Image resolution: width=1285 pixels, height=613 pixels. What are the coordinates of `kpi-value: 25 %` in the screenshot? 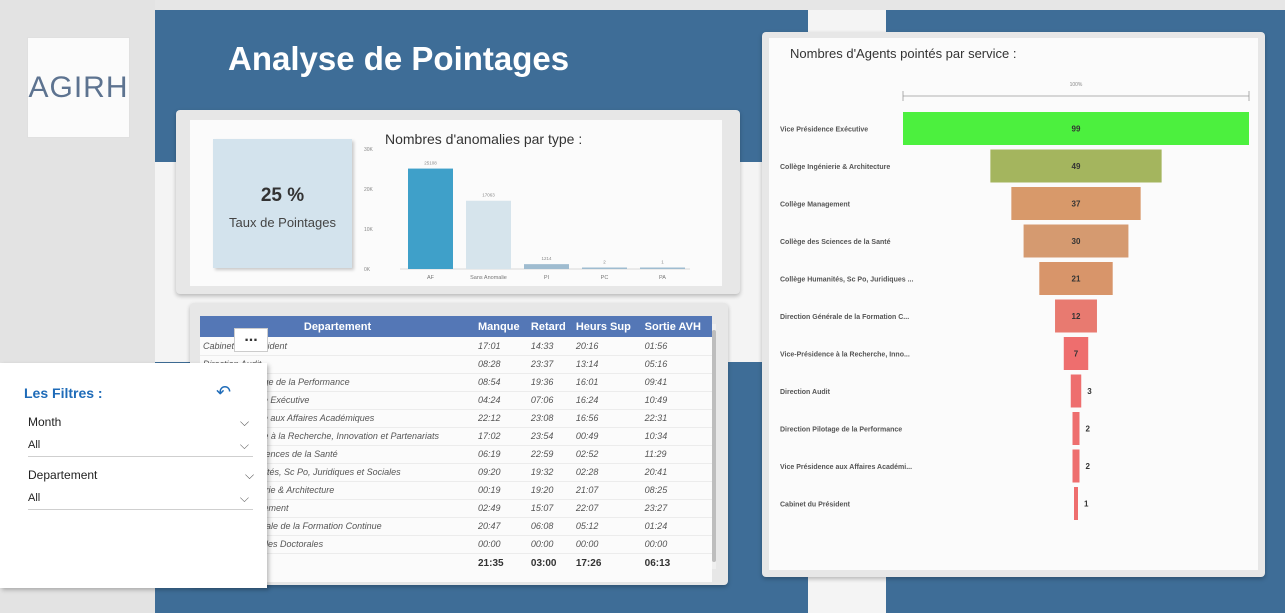 It's located at (282, 195).